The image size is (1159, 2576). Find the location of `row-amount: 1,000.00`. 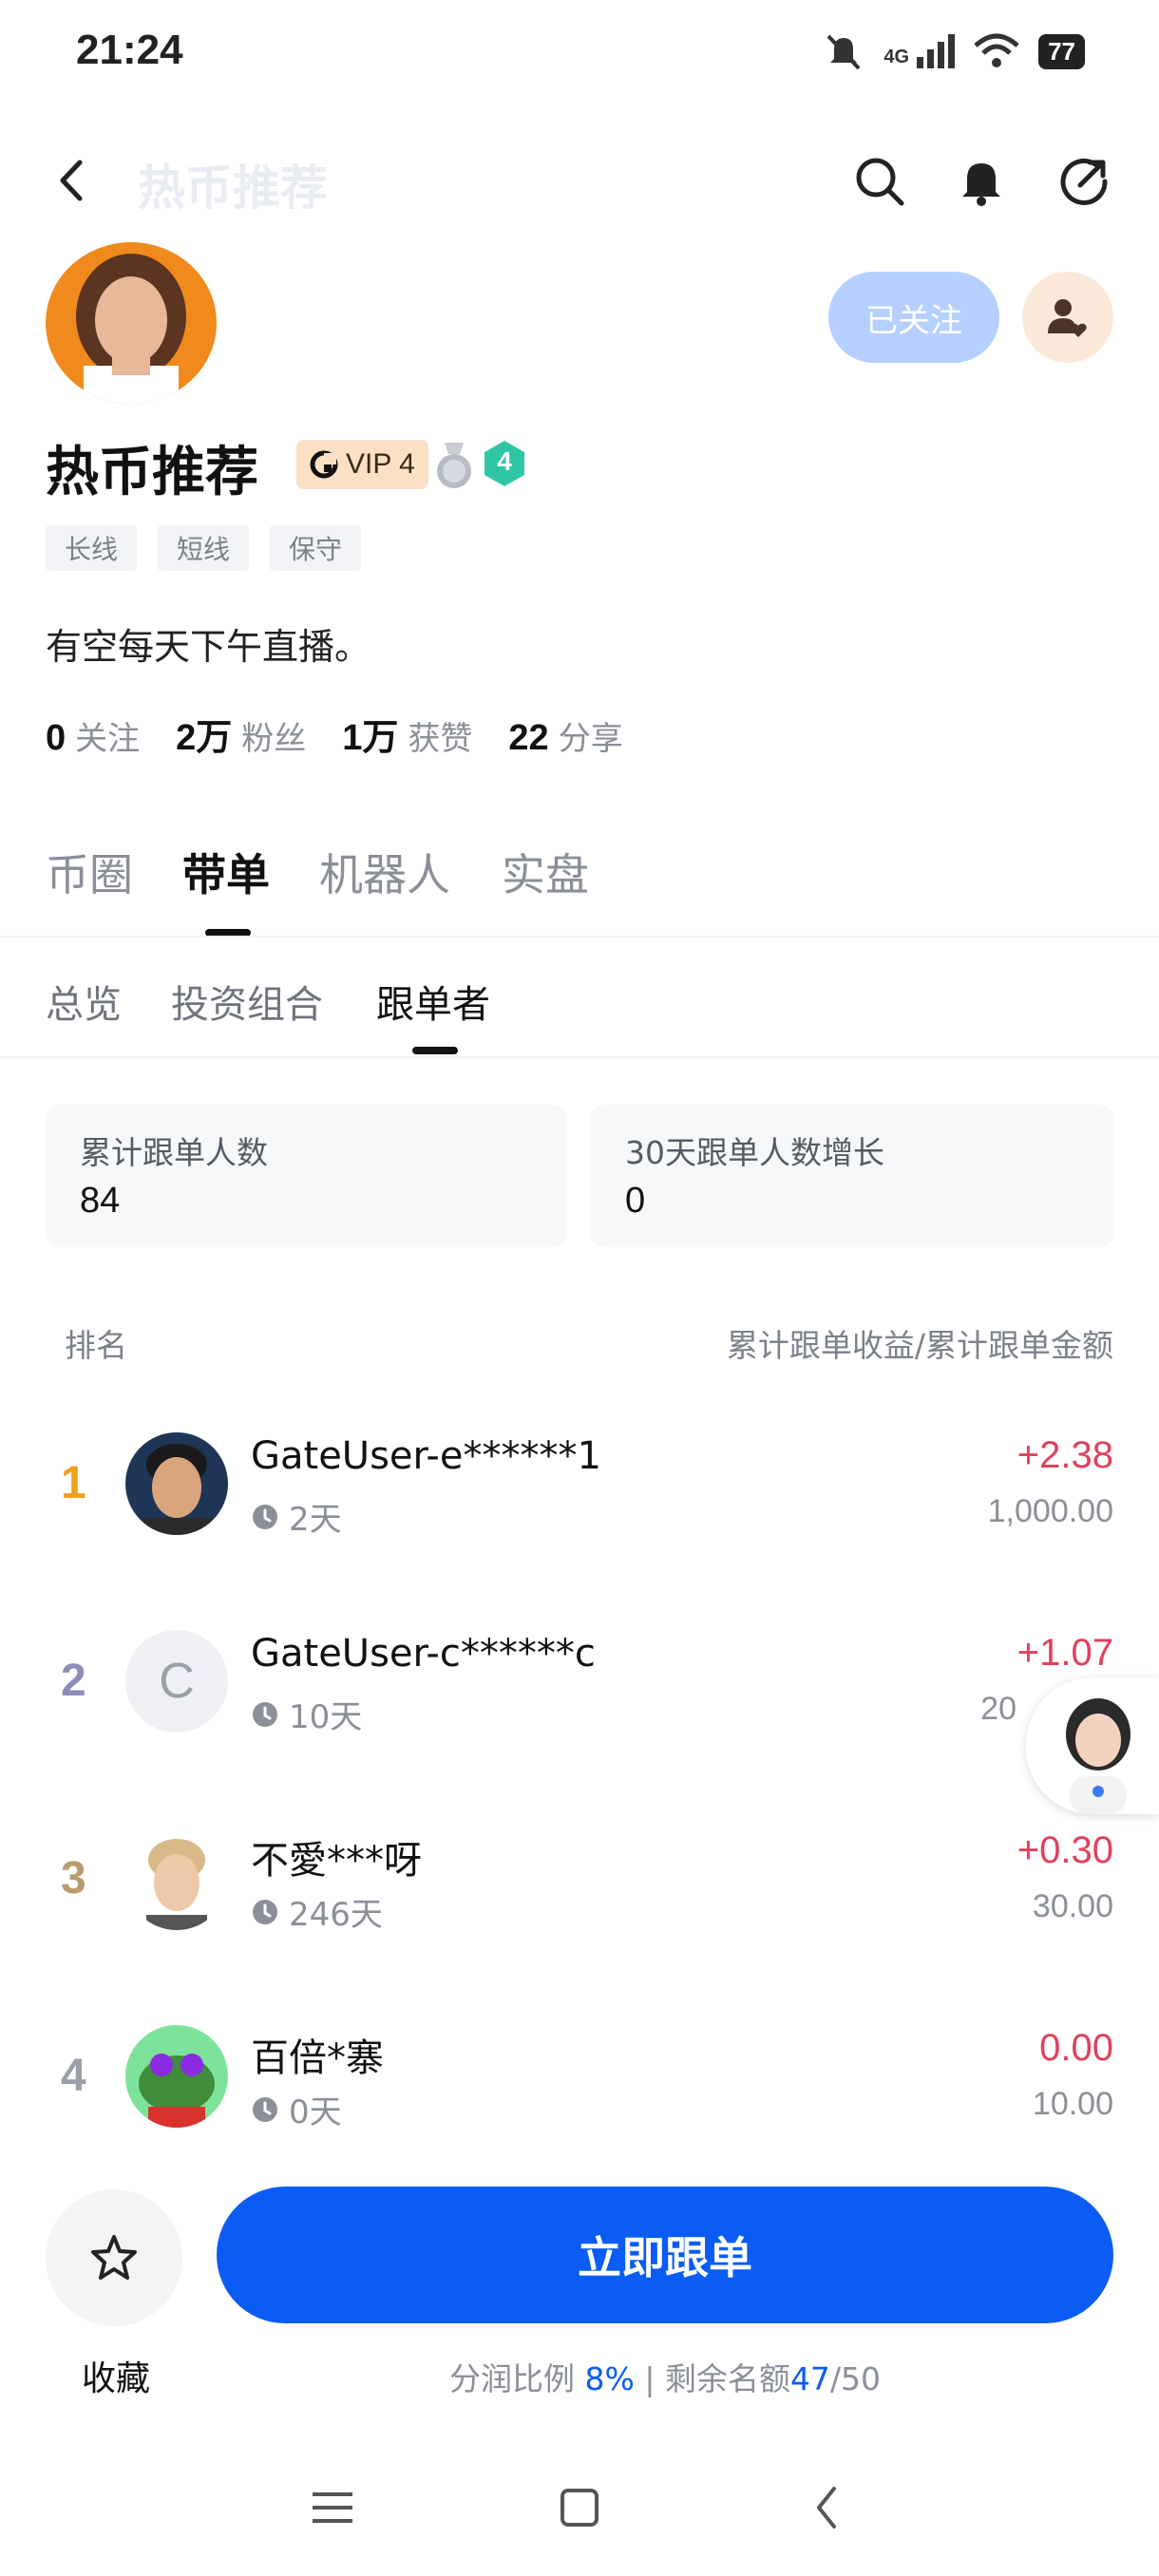

row-amount: 1,000.00 is located at coordinates (1050, 1511).